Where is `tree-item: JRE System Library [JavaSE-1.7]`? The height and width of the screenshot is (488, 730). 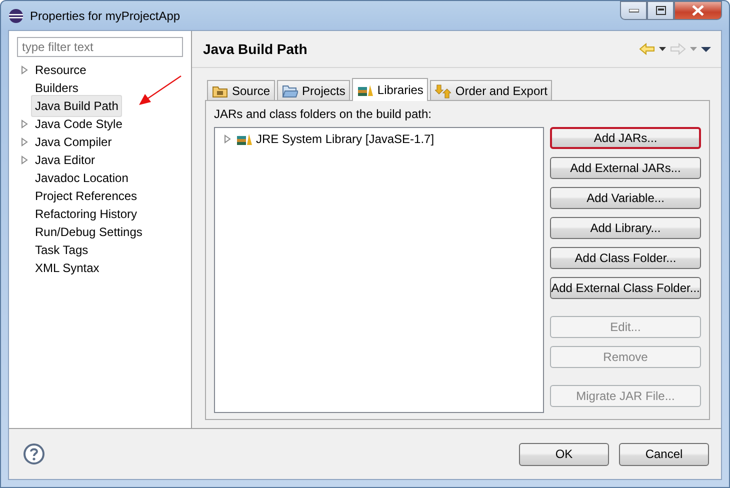
tree-item: JRE System Library [JavaSE-1.7] is located at coordinates (345, 139).